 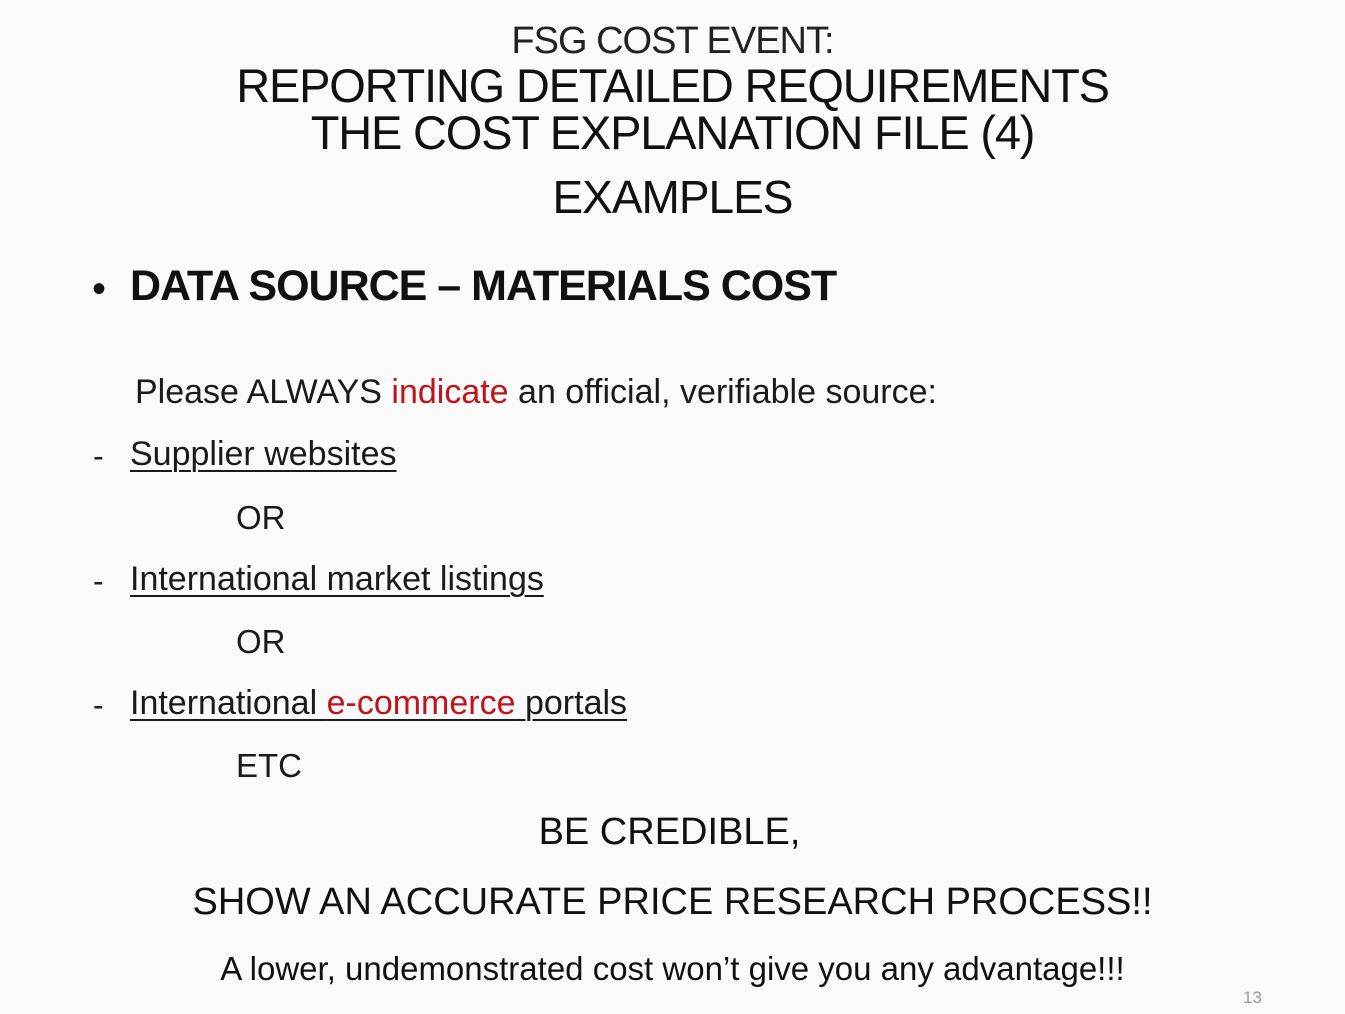 What do you see at coordinates (672, 41) in the screenshot?
I see `slide-title-event: FSG COST EVENT:` at bounding box center [672, 41].